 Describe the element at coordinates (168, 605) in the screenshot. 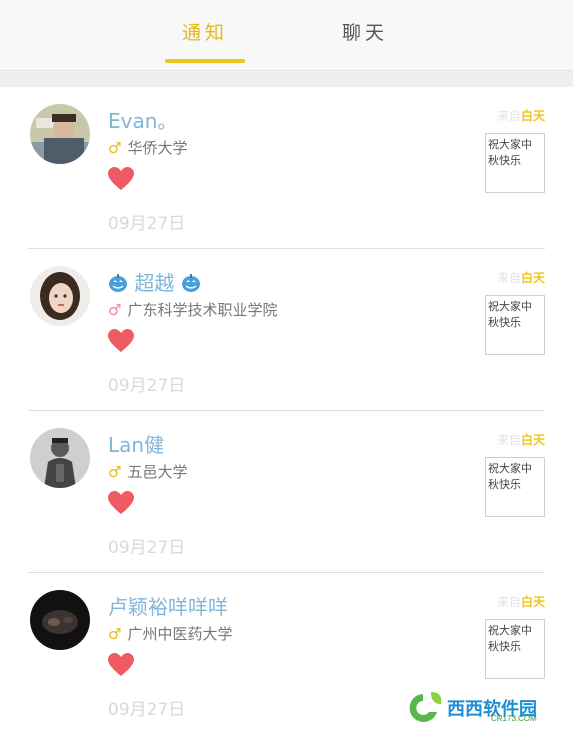

I see `user-name: 卢颖裕咩咩咩` at that location.